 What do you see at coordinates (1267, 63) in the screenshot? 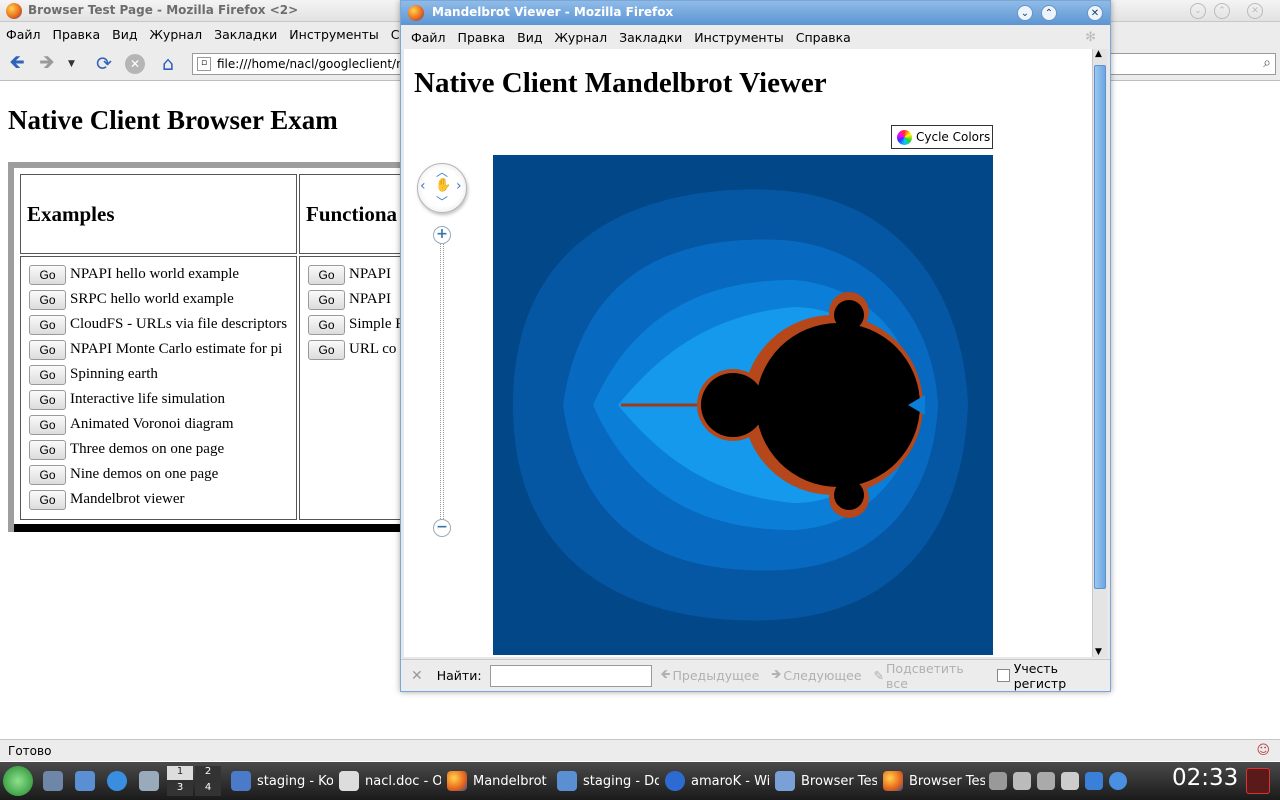
I see `search-icon: ⌕` at bounding box center [1267, 63].